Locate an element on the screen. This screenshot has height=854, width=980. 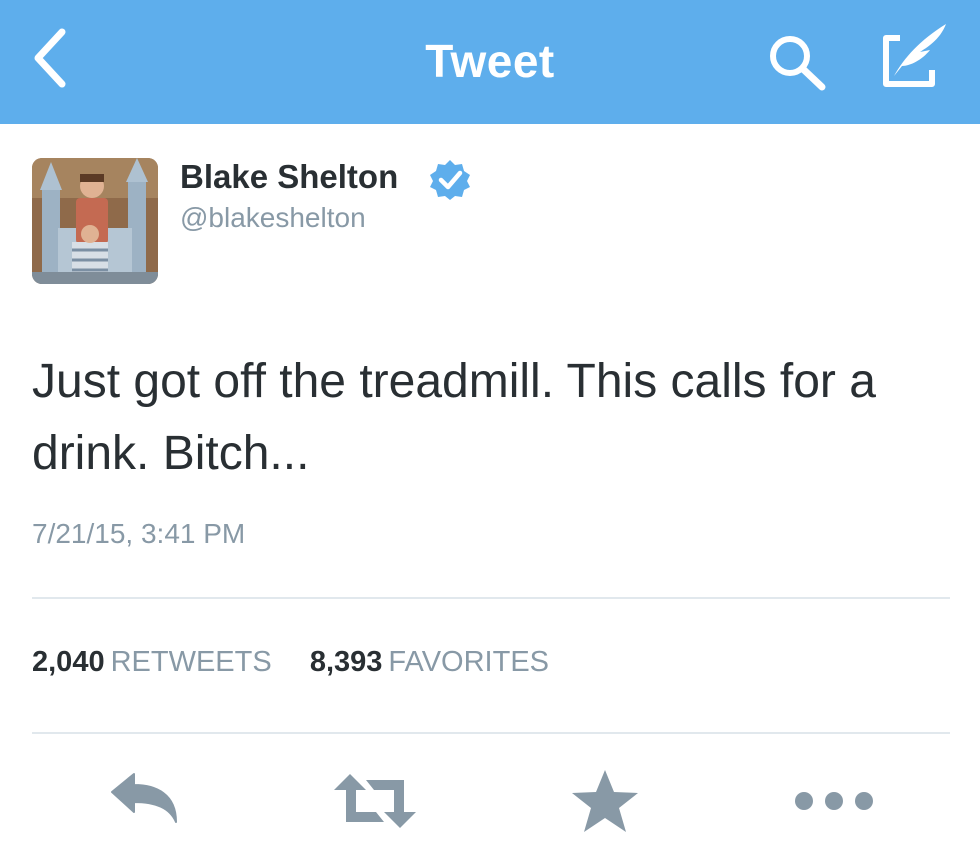
search-icon is located at coordinates (798, 63).